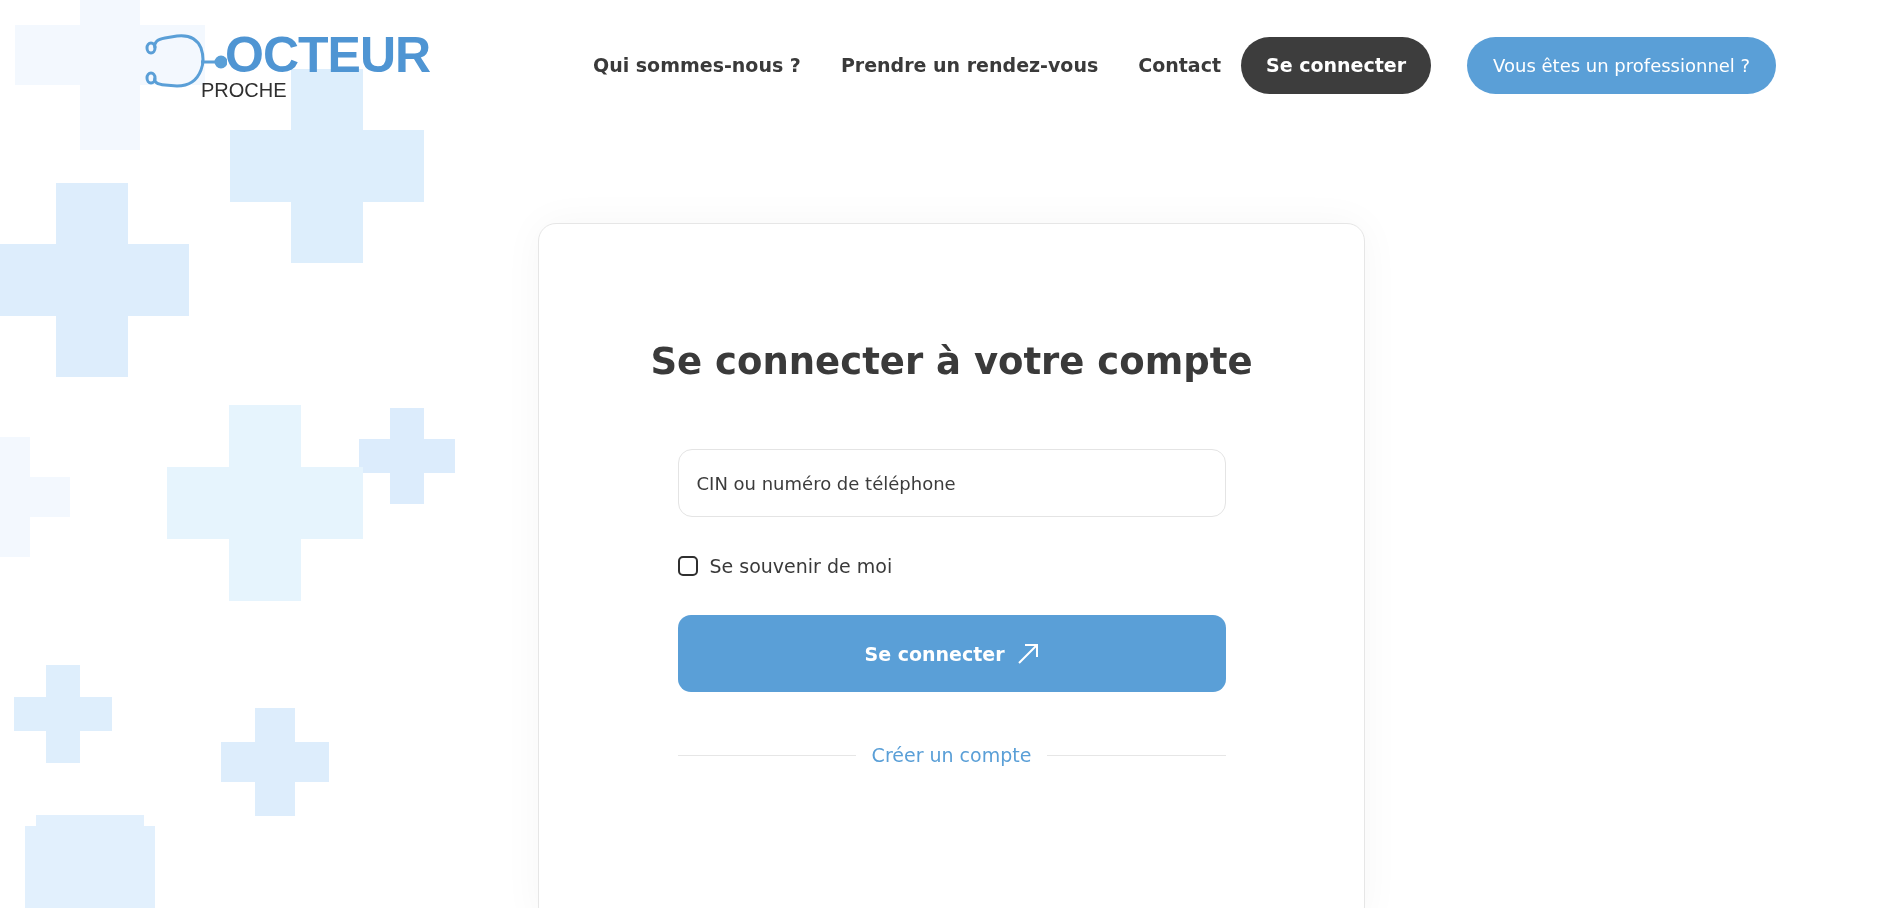 This screenshot has height=908, width=1897. What do you see at coordinates (697, 65) in the screenshot?
I see `nav-link: Qui sommes-nous ?` at bounding box center [697, 65].